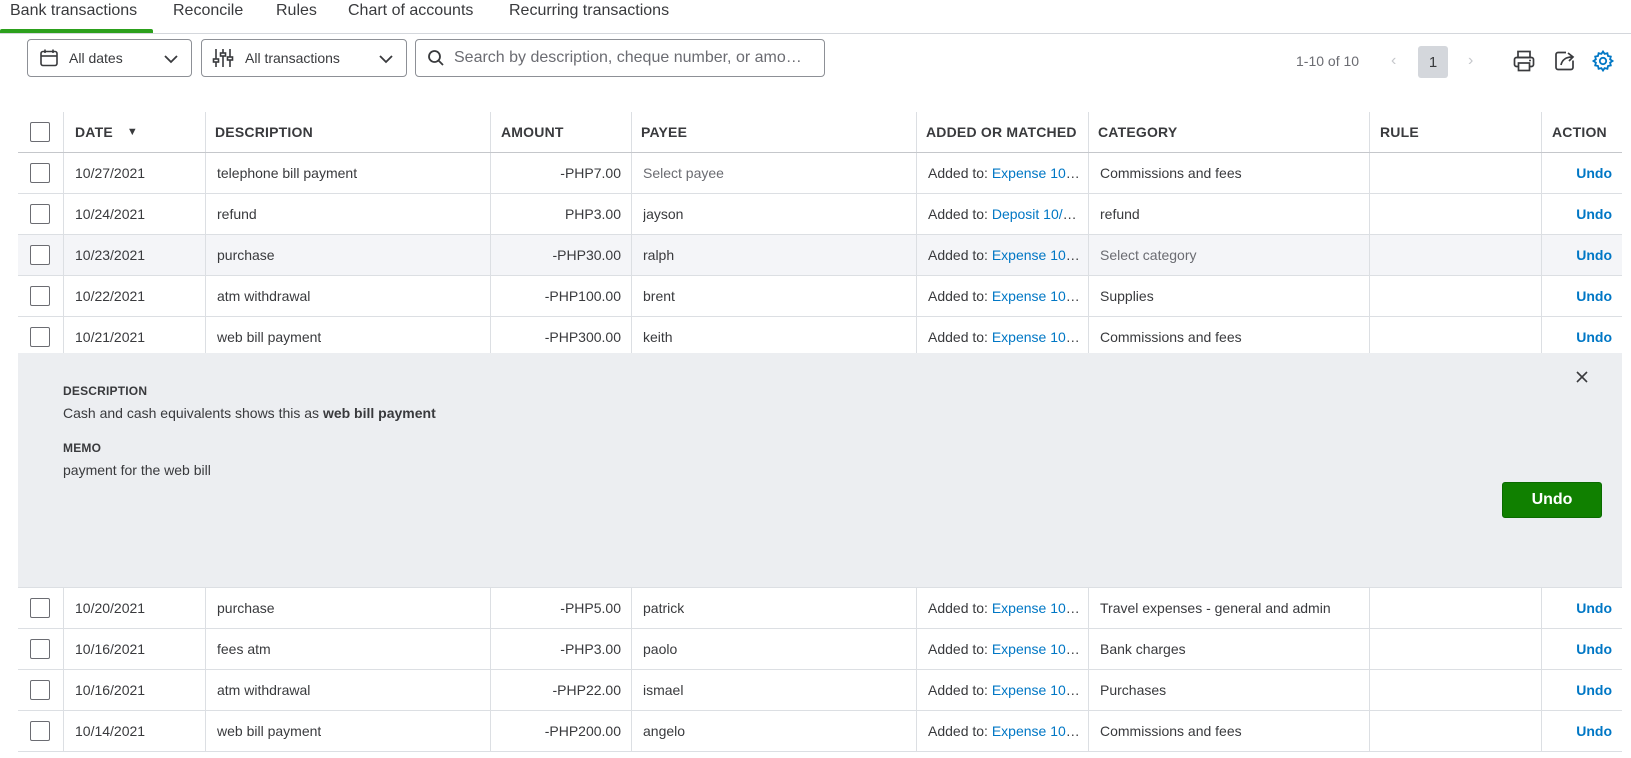 The width and height of the screenshot is (1631, 758). What do you see at coordinates (1037, 255) in the screenshot?
I see `matched-transaction-link: Expense 10/23/2021` at bounding box center [1037, 255].